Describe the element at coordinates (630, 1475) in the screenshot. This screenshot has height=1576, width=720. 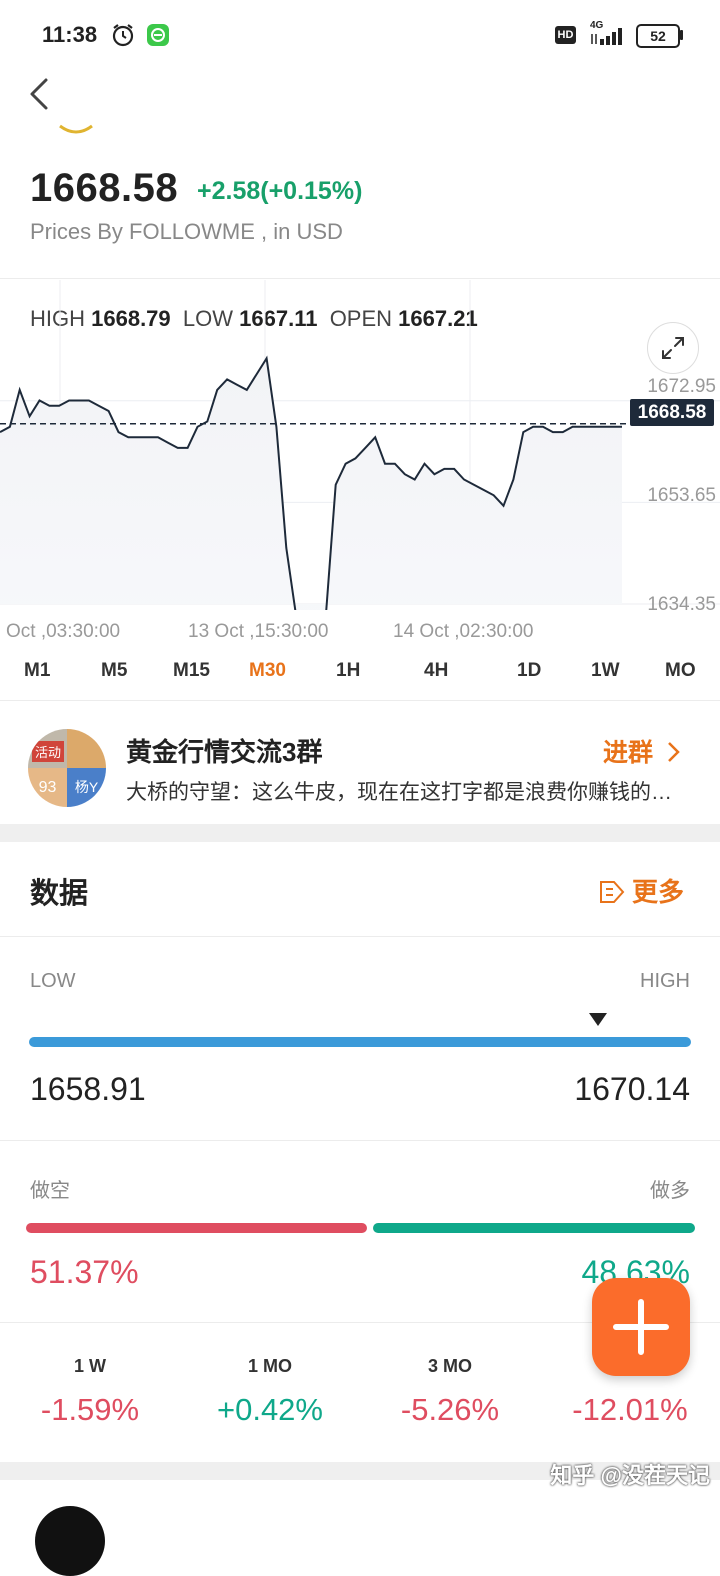
I see `watermark: 知乎 @没茬天记` at that location.